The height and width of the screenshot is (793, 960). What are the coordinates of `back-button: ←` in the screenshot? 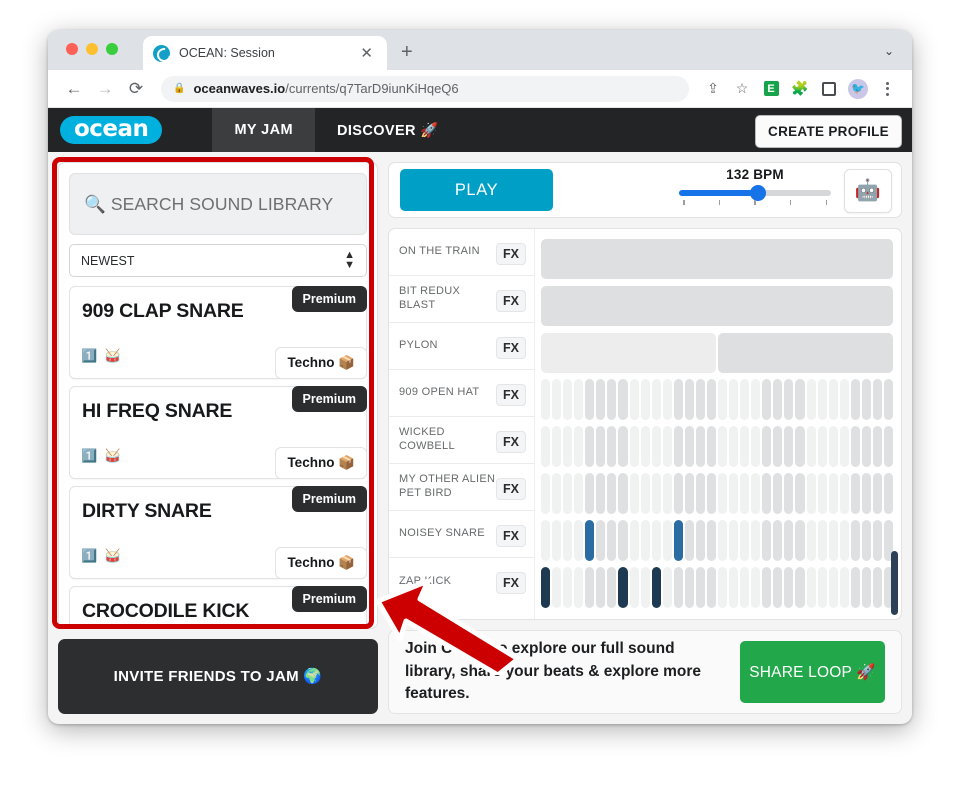 It's located at (74, 89).